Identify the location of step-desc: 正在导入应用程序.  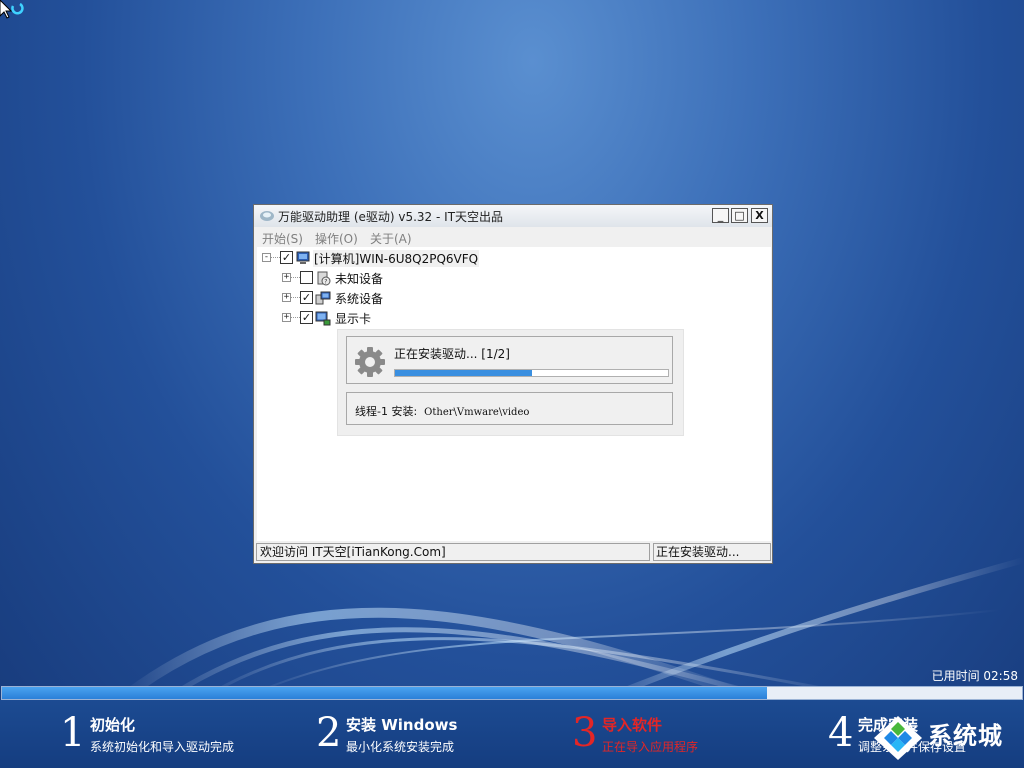
(650, 747).